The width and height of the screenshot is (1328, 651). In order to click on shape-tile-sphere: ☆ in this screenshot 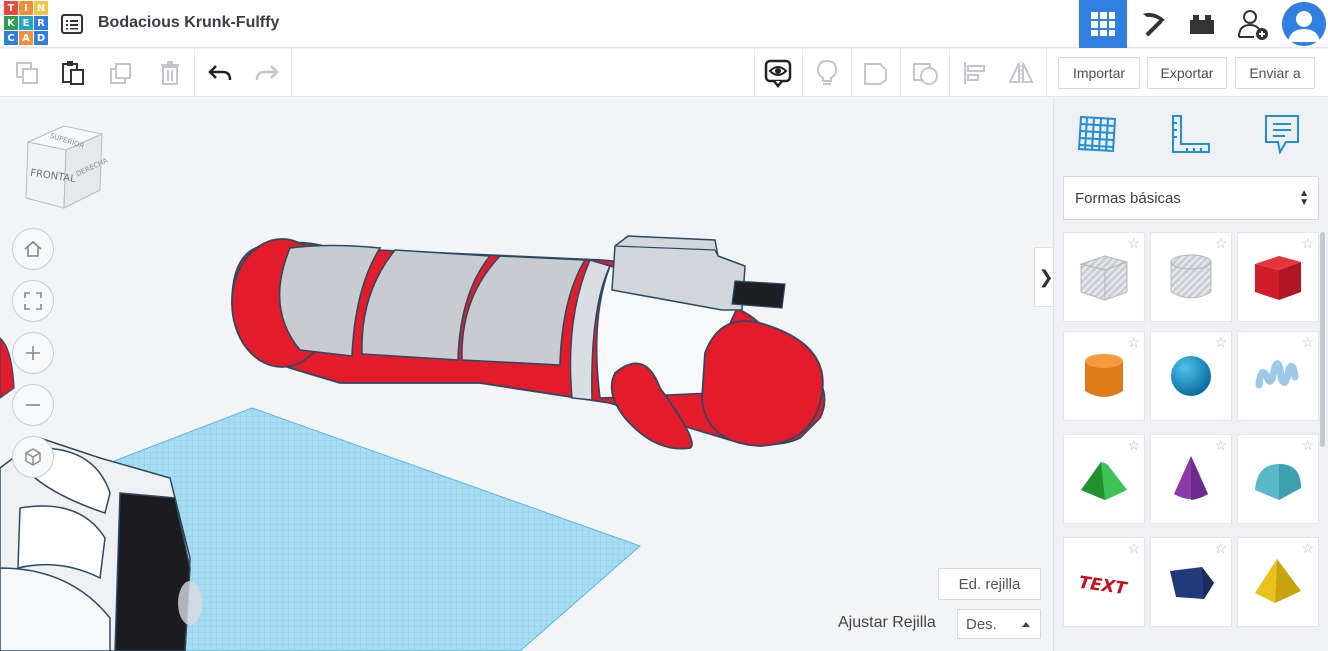, I will do `click(1191, 376)`.